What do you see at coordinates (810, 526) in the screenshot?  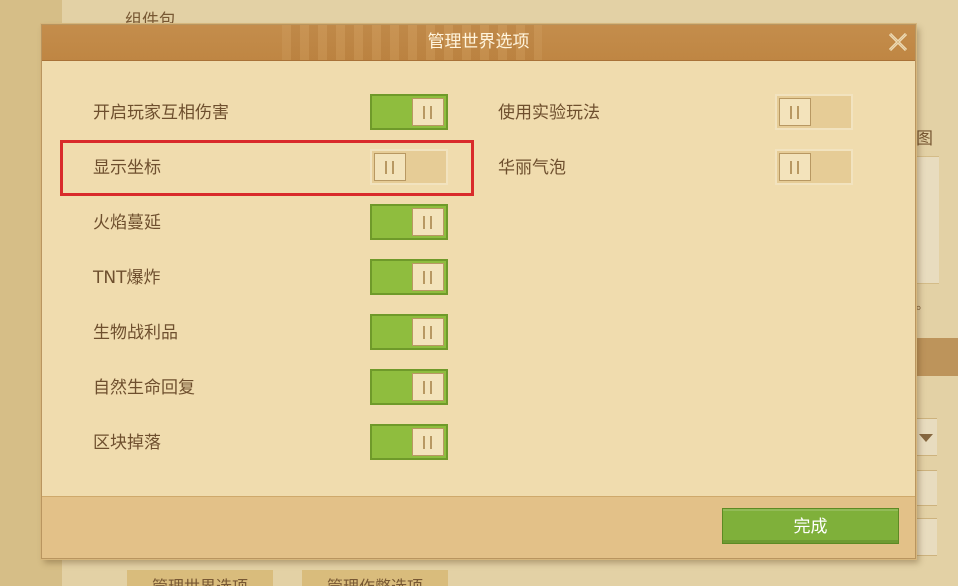 I see `done-button: 完成` at bounding box center [810, 526].